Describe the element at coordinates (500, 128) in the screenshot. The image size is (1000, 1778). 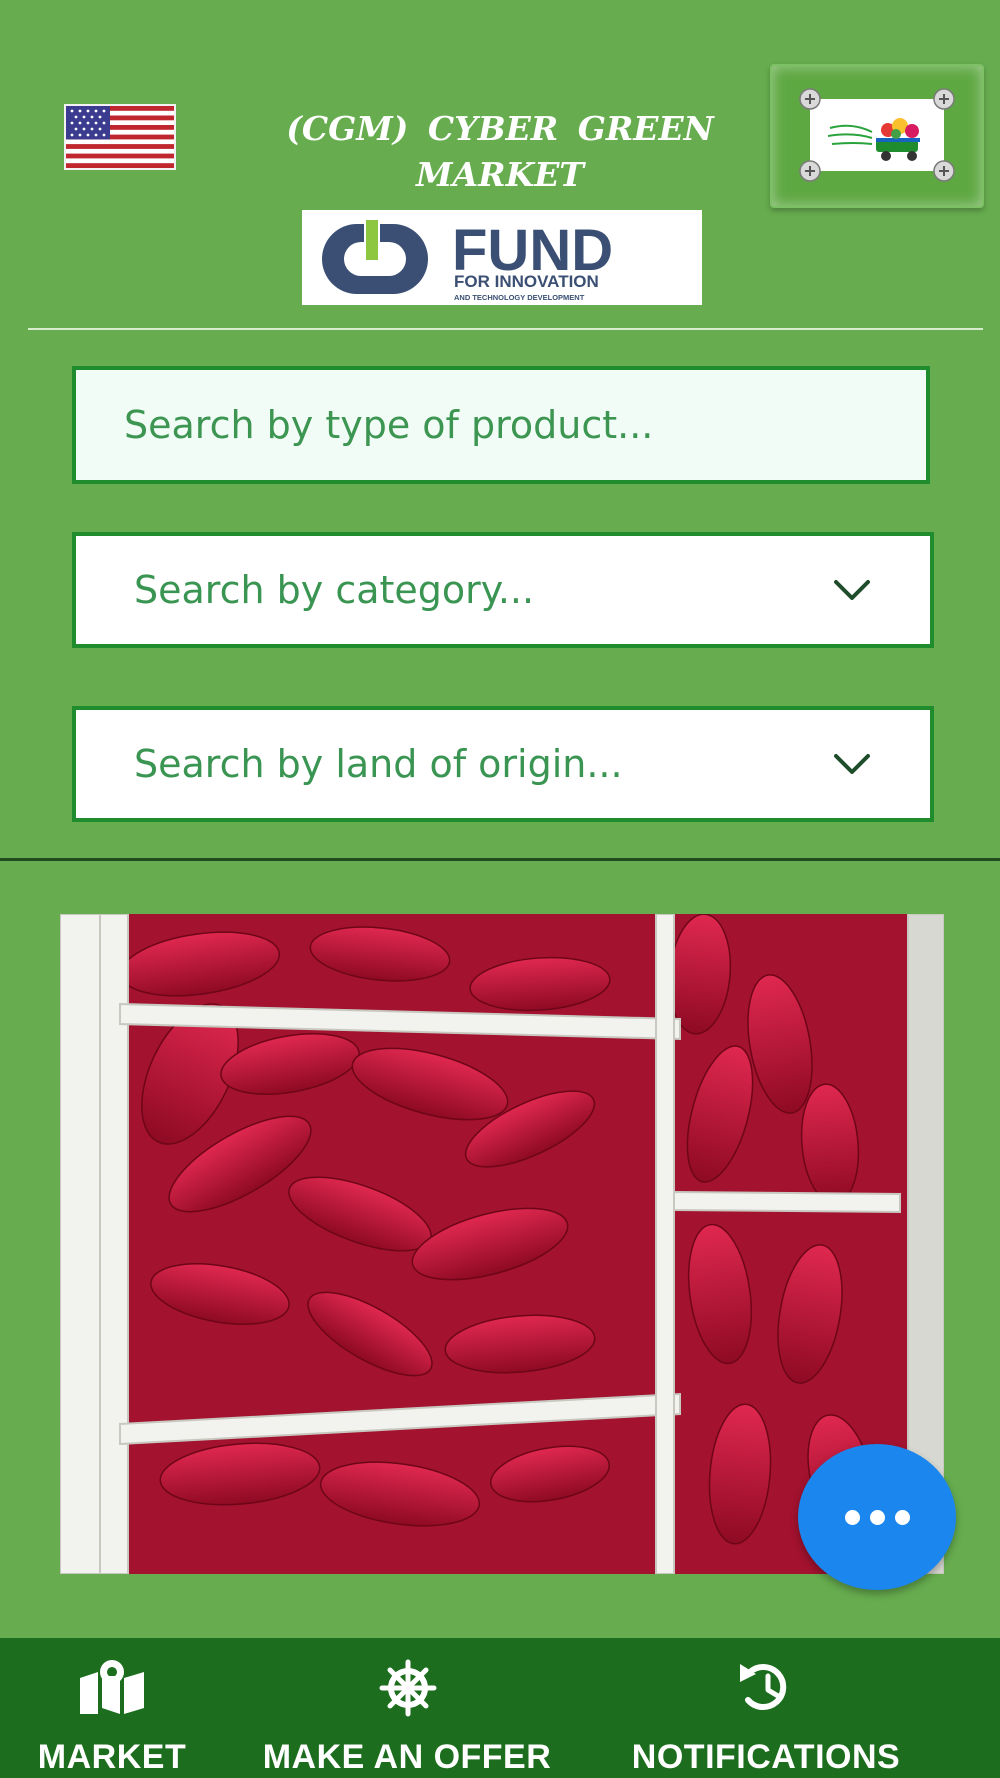
I see `app-title-line1: (CGM) CYBER GREEN` at that location.